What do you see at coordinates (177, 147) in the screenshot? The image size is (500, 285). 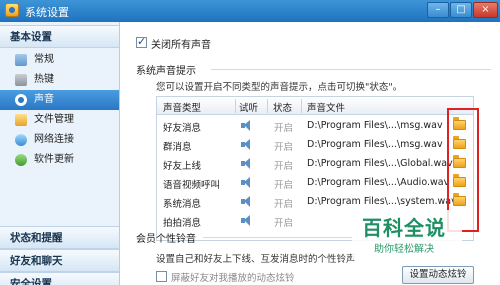 I see `sound-type: 群消息` at bounding box center [177, 147].